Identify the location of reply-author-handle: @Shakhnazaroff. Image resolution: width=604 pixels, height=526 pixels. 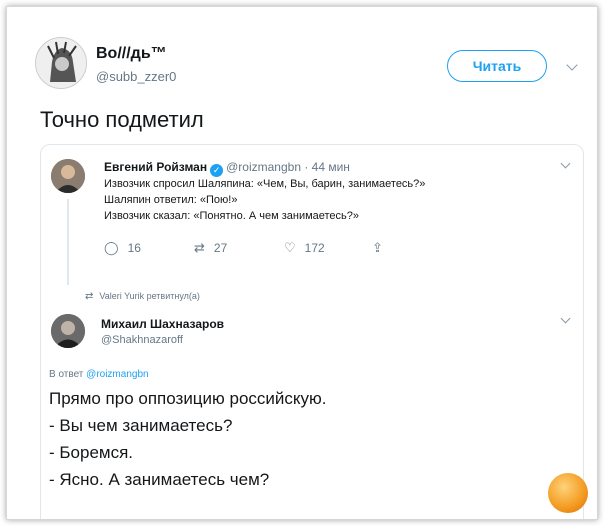
(142, 340).